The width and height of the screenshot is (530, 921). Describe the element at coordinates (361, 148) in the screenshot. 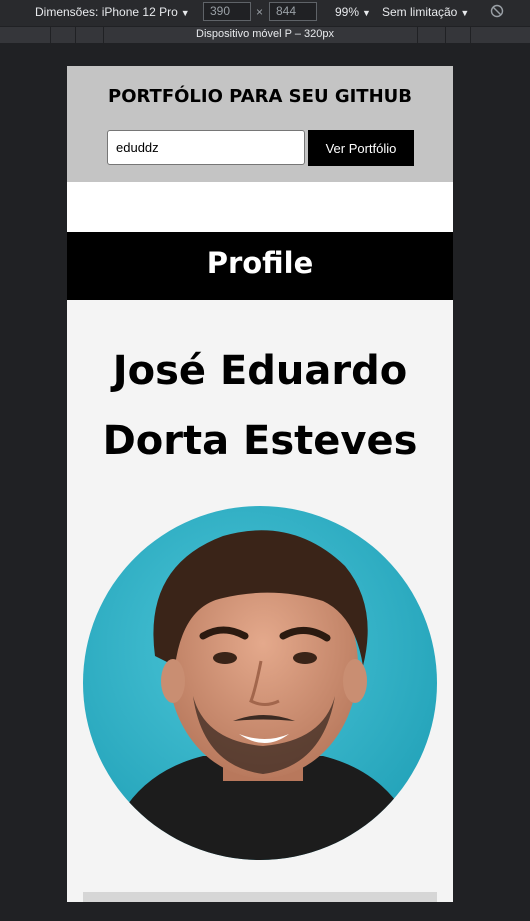

I see `view-portfolio-button: Ver Portfólio` at that location.